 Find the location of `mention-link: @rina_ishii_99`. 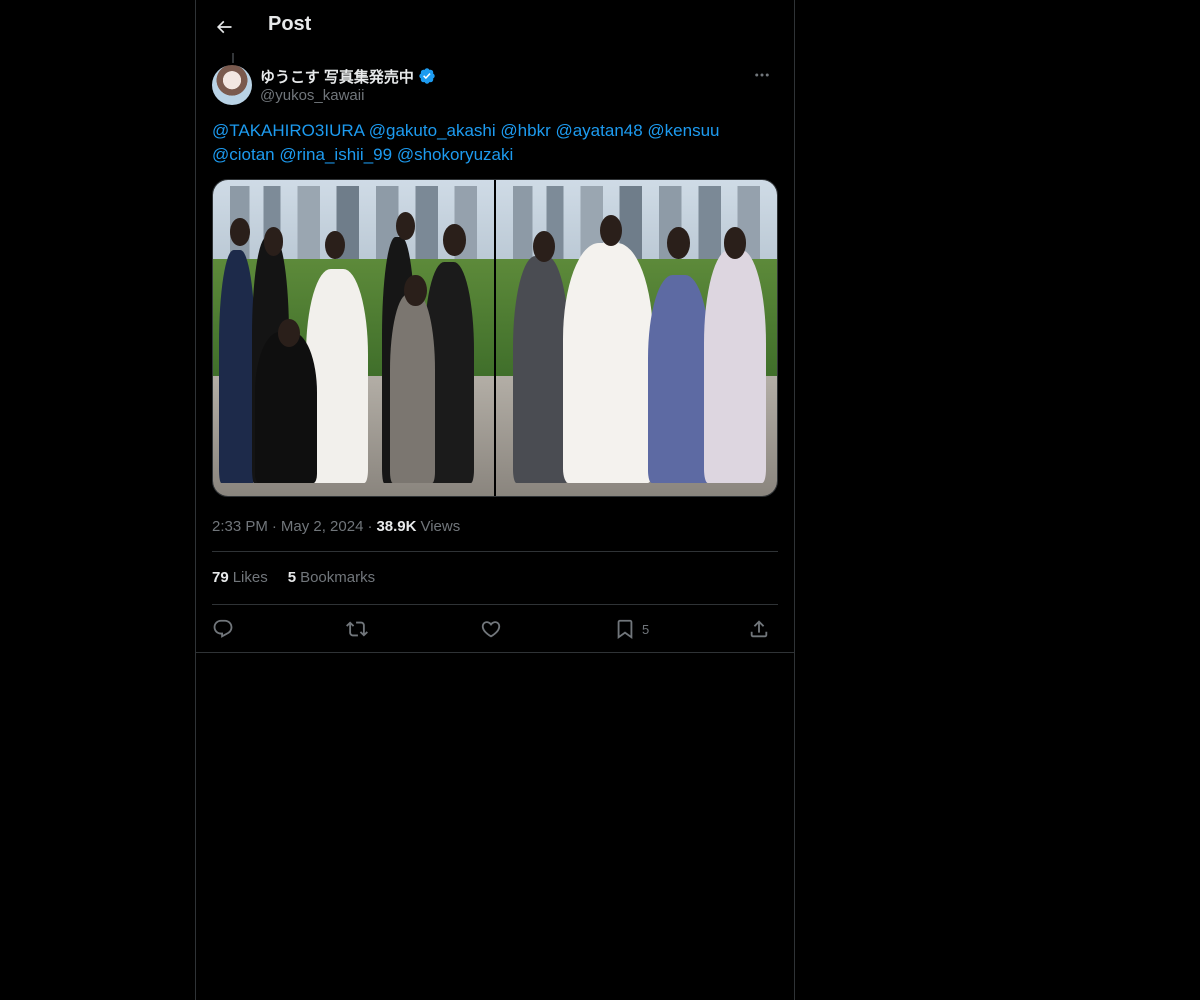

mention-link: @rina_ishii_99 is located at coordinates (335, 154).